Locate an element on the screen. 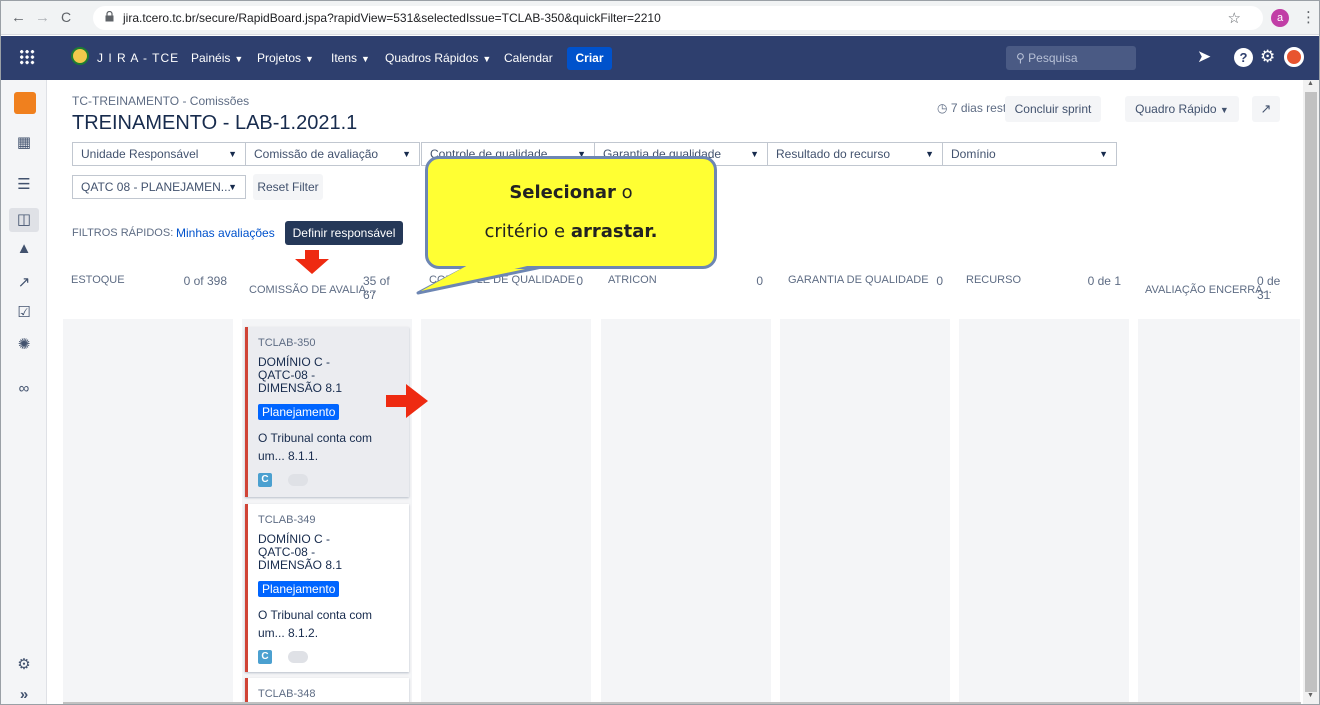 The width and height of the screenshot is (1320, 705). scrollbar-thumb is located at coordinates (1311, 392).